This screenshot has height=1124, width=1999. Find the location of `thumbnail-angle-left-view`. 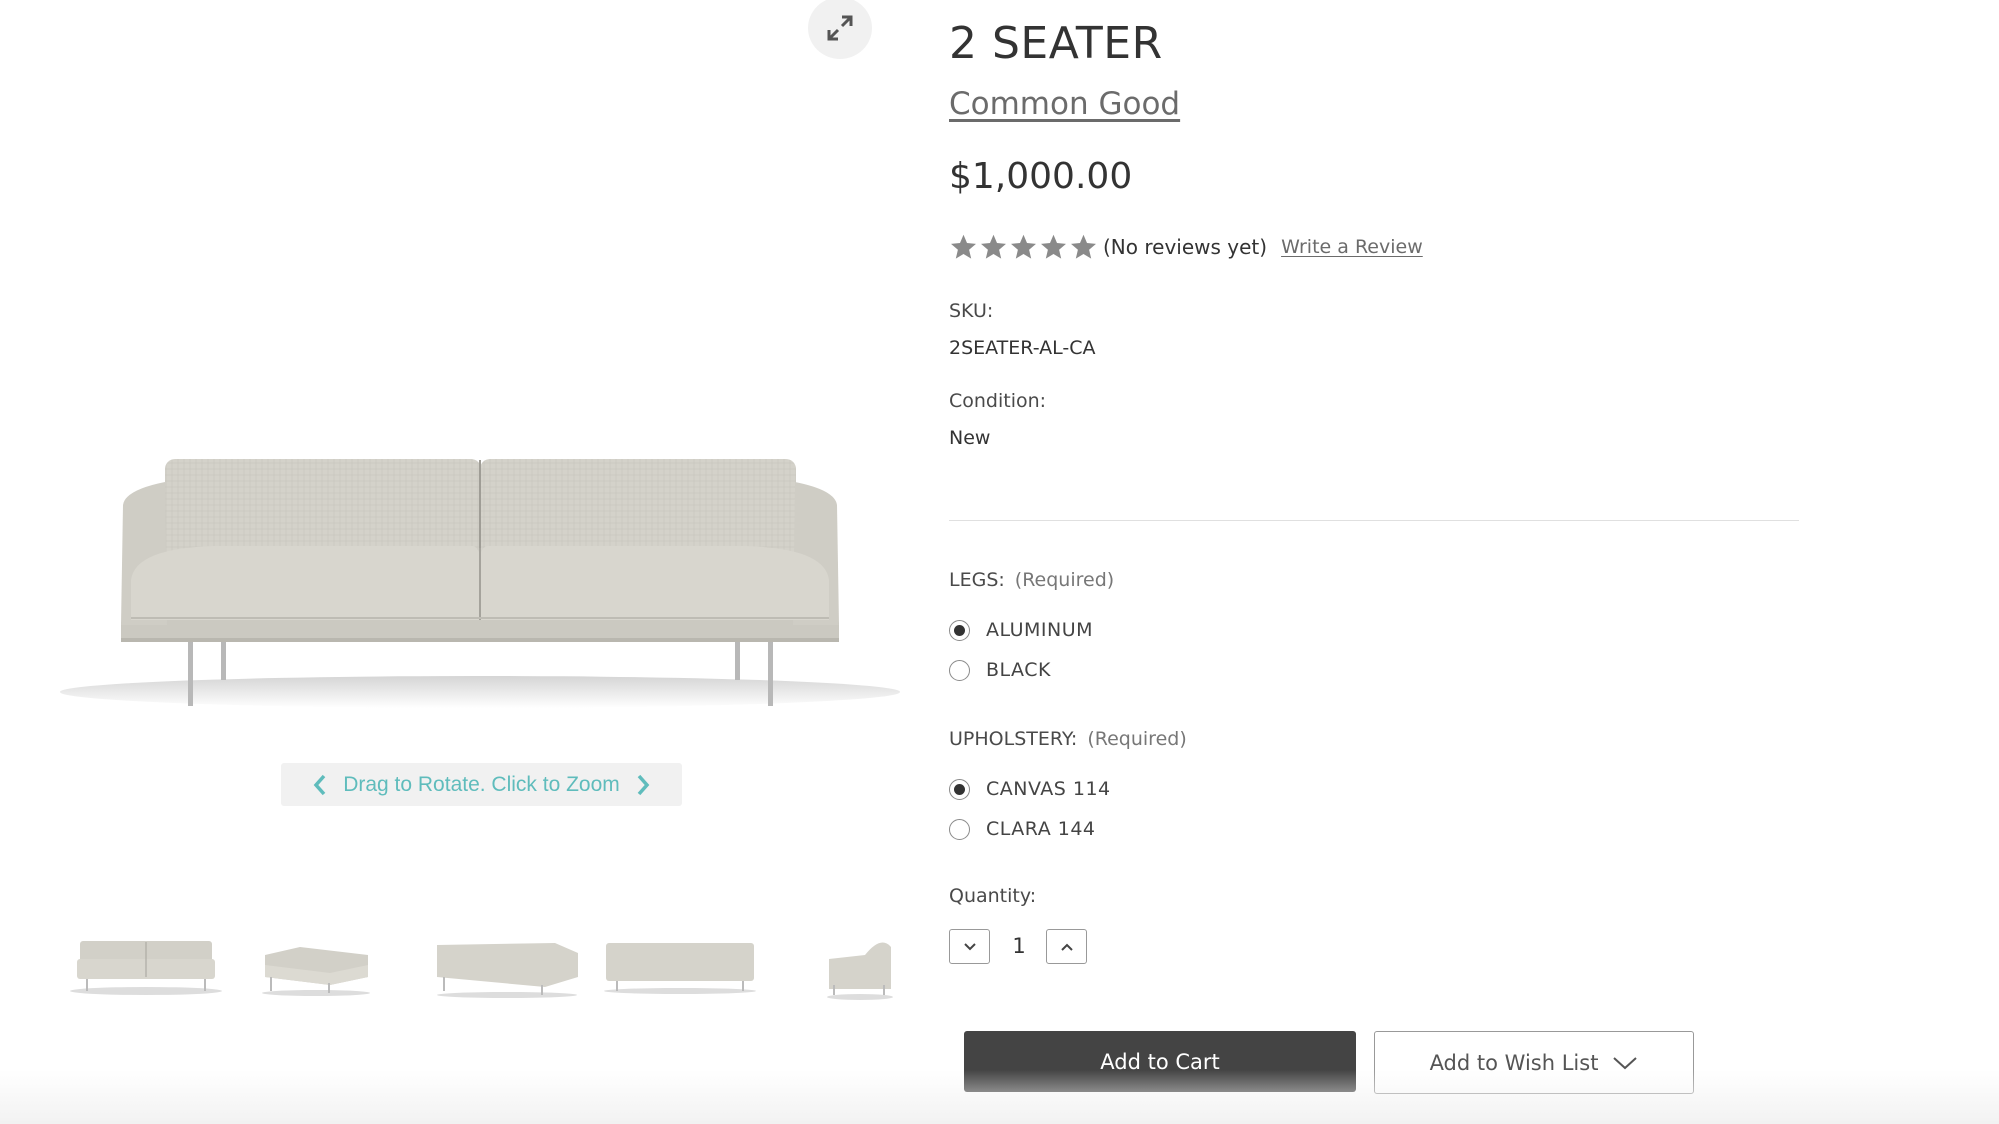

thumbnail-angle-left-view is located at coordinates (316, 965).